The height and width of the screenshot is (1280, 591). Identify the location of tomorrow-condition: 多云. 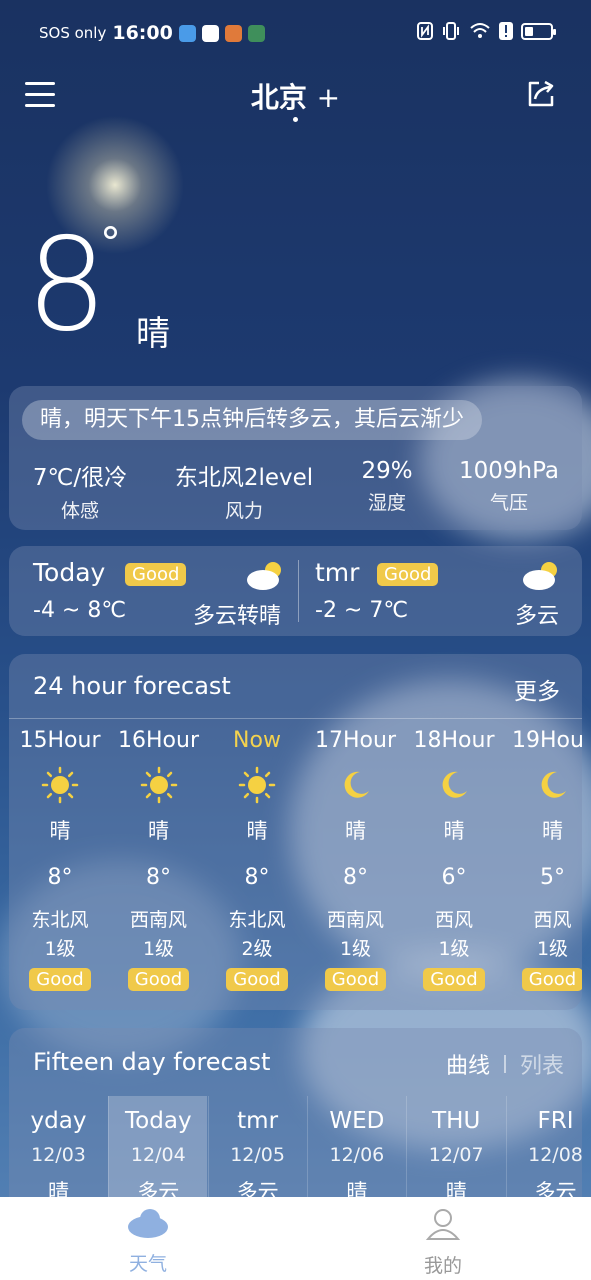
(536, 616).